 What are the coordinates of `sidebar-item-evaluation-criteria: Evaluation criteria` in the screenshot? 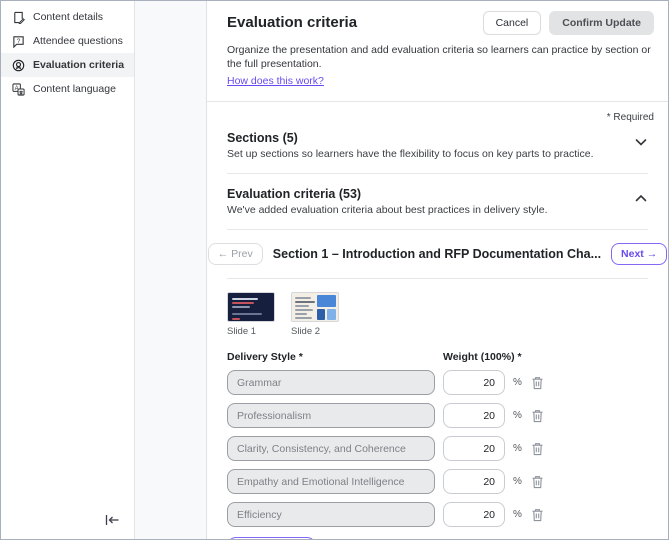 It's located at (67, 65).